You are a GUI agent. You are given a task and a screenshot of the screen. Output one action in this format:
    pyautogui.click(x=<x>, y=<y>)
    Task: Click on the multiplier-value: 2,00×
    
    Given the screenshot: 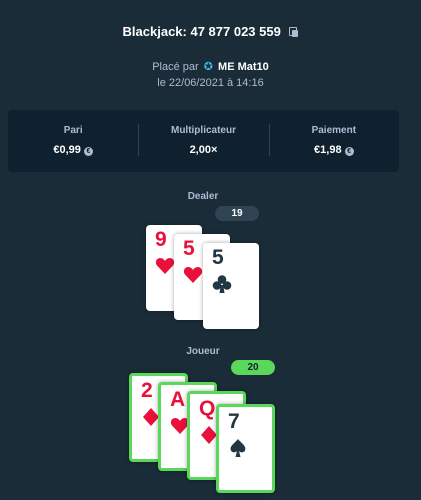 What is the action you would take?
    pyautogui.click(x=203, y=150)
    